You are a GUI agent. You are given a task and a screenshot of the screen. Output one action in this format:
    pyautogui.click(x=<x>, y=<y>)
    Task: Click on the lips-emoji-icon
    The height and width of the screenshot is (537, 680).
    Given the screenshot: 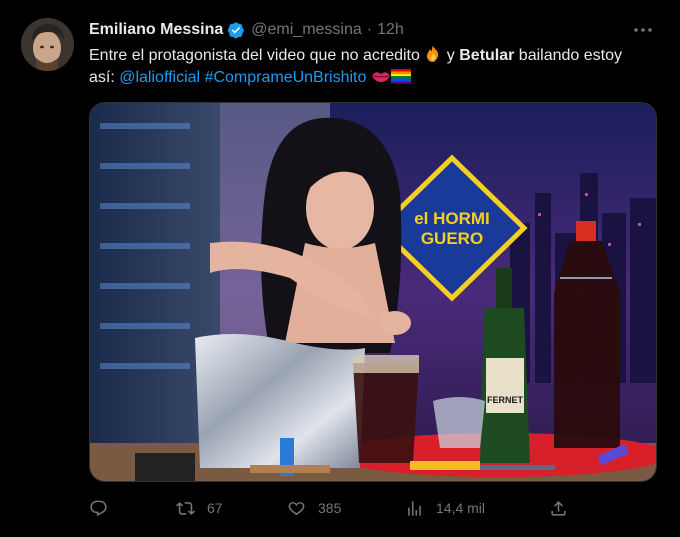 What is the action you would take?
    pyautogui.click(x=380, y=77)
    